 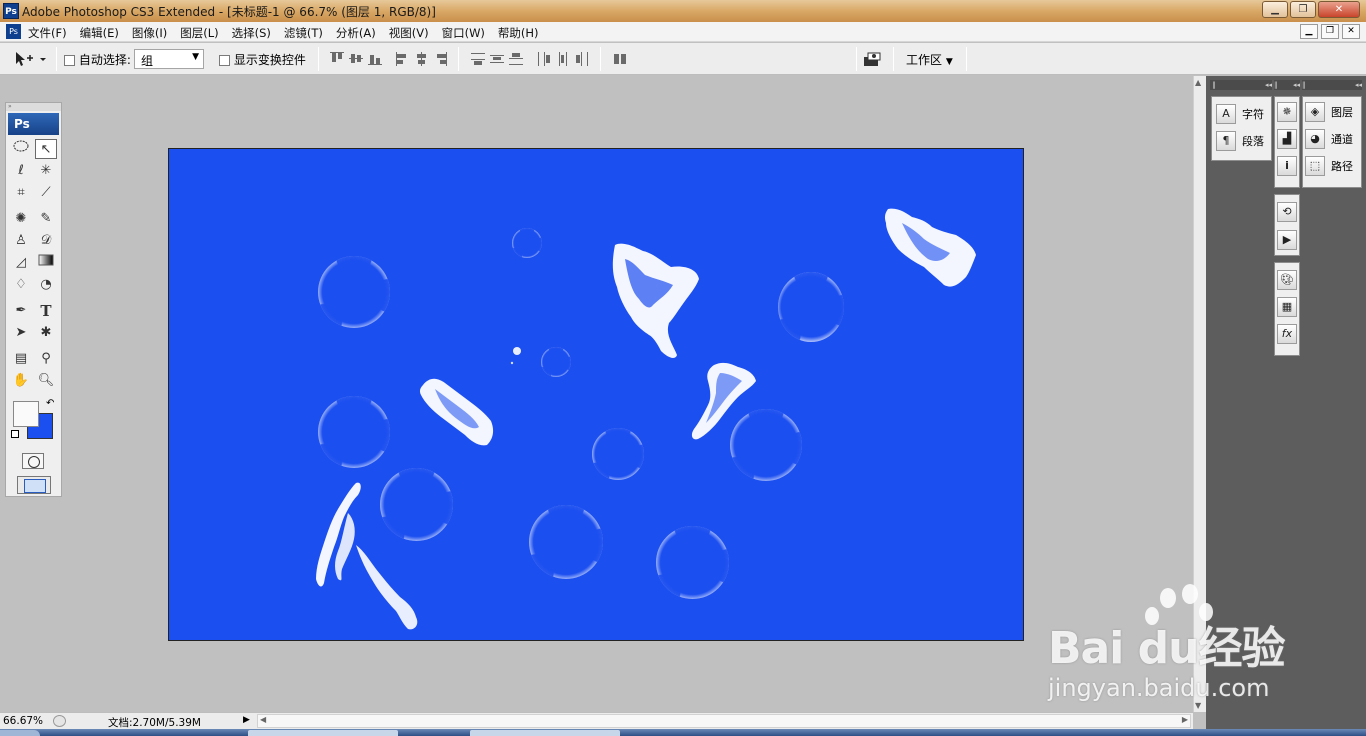 What do you see at coordinates (1198, 82) in the screenshot?
I see `scroll-up-icon: ▲` at bounding box center [1198, 82].